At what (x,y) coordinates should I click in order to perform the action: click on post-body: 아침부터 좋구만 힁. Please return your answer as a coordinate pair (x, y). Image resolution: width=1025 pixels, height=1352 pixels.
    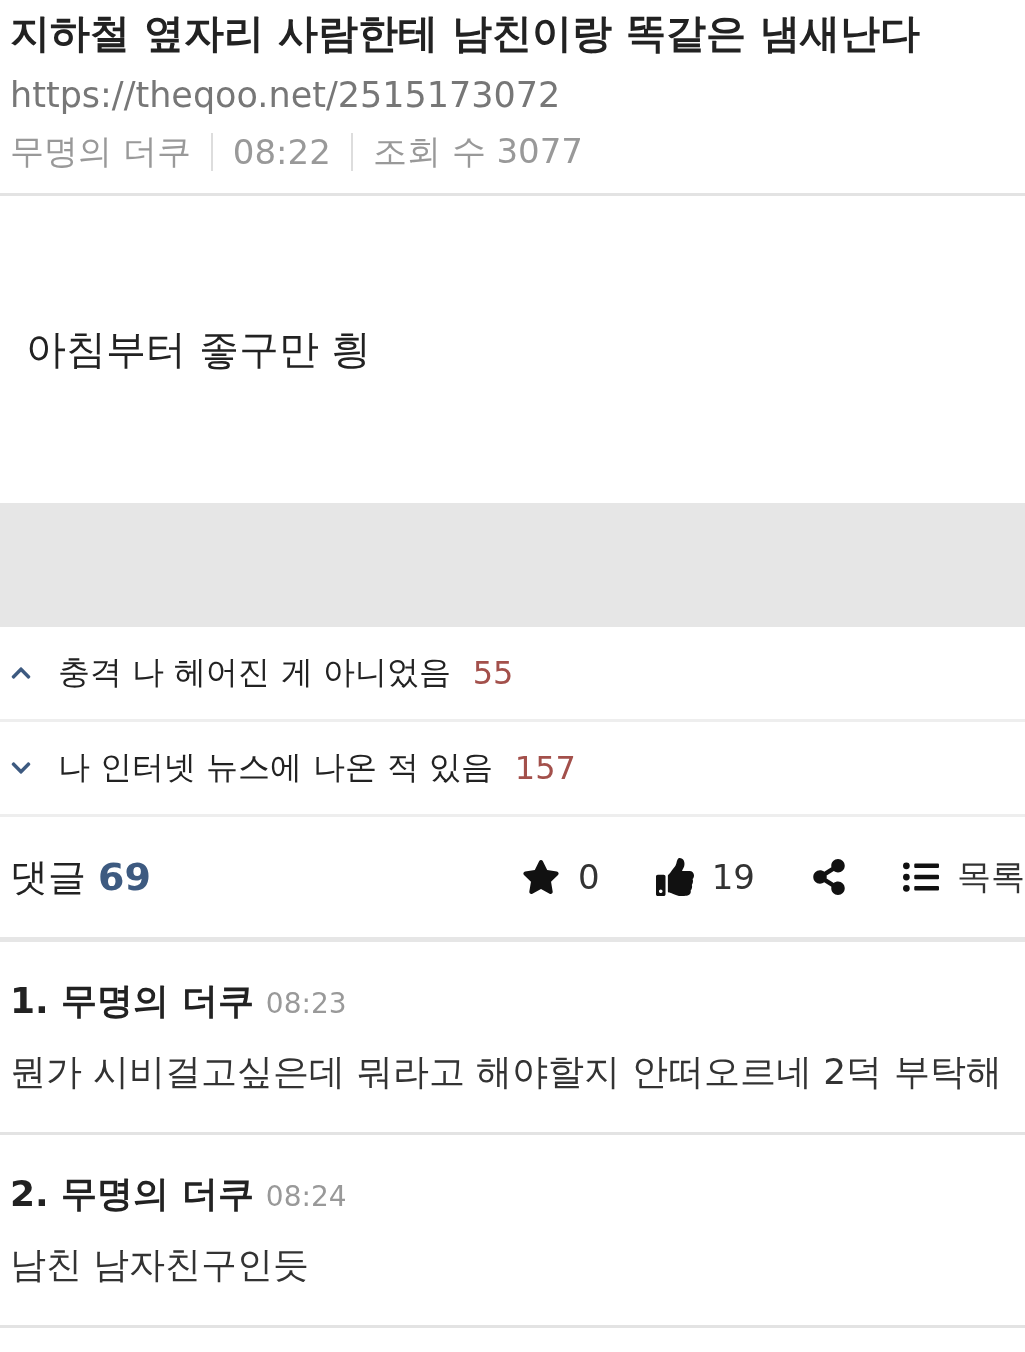
    Looking at the image, I should click on (199, 349).